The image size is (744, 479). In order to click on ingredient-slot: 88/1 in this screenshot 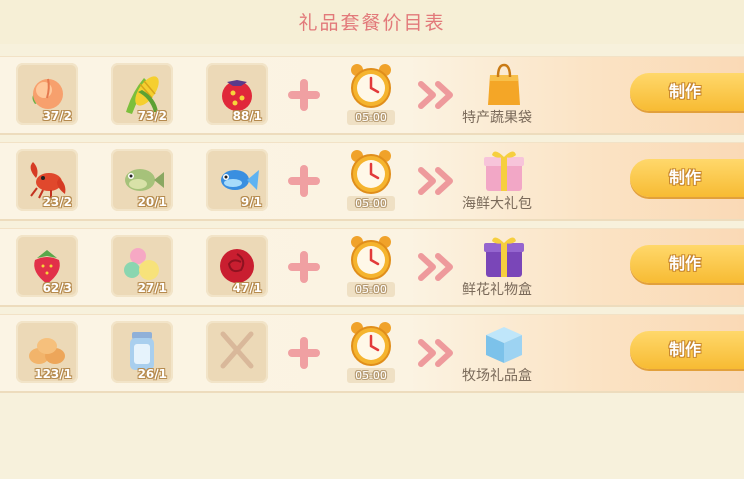, I will do `click(237, 94)`.